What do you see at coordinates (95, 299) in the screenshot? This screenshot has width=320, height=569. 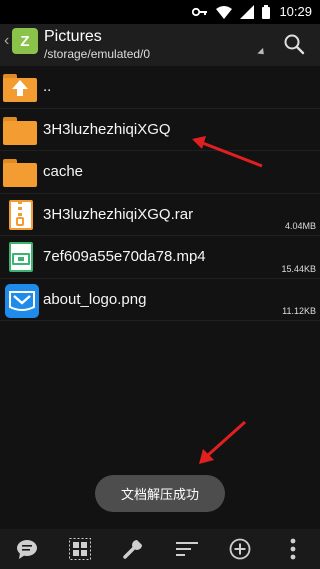 I see `file-name: about_logo.png` at bounding box center [95, 299].